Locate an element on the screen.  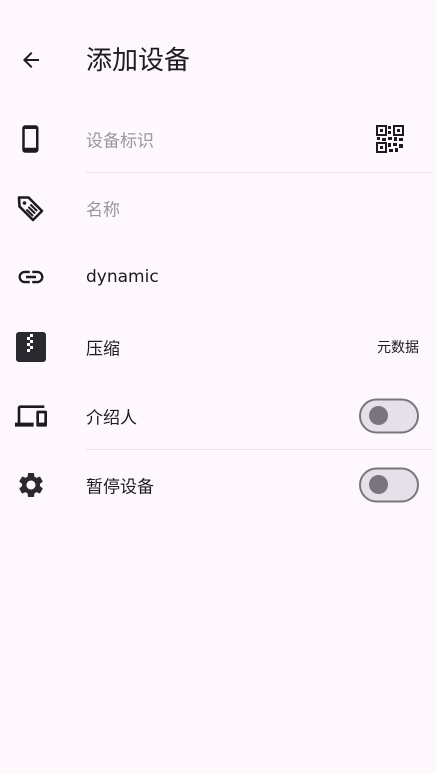
name-row: 名称 is located at coordinates (218, 207).